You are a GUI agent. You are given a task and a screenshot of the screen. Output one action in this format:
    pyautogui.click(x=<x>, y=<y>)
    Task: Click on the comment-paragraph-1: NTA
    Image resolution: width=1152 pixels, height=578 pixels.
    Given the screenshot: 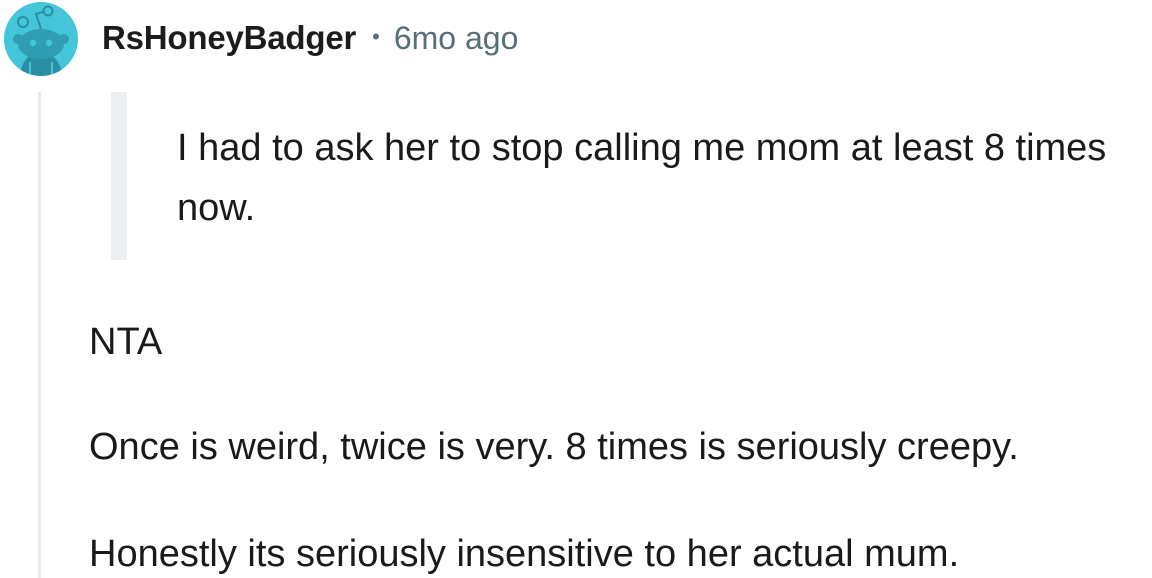 What is the action you would take?
    pyautogui.click(x=126, y=342)
    